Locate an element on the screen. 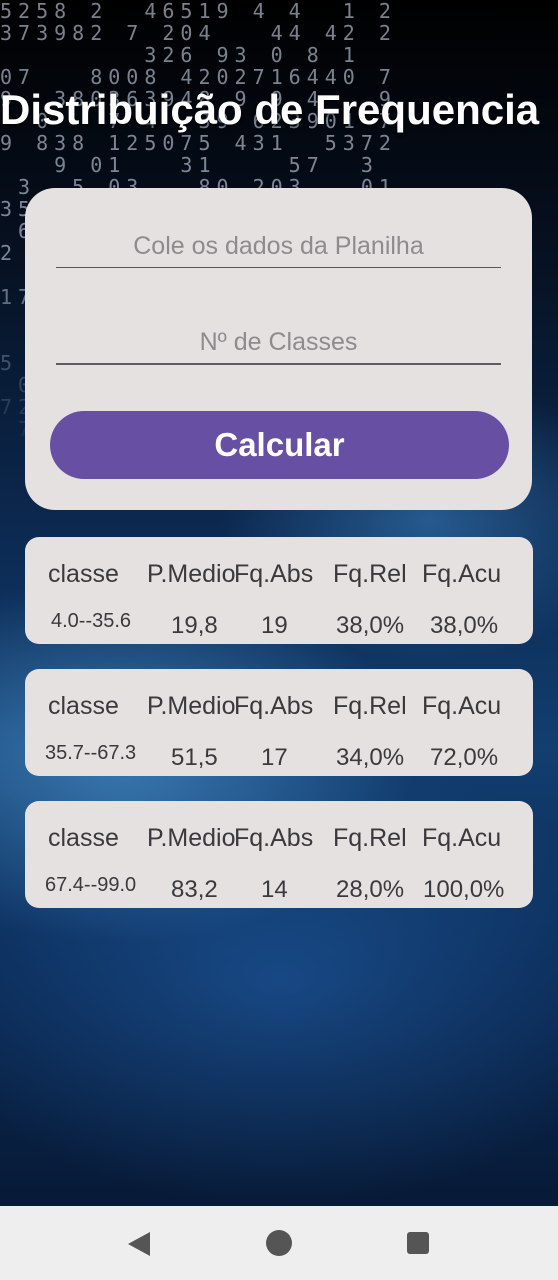 The width and height of the screenshot is (558, 1280). system-navigation-bar is located at coordinates (279, 1243).